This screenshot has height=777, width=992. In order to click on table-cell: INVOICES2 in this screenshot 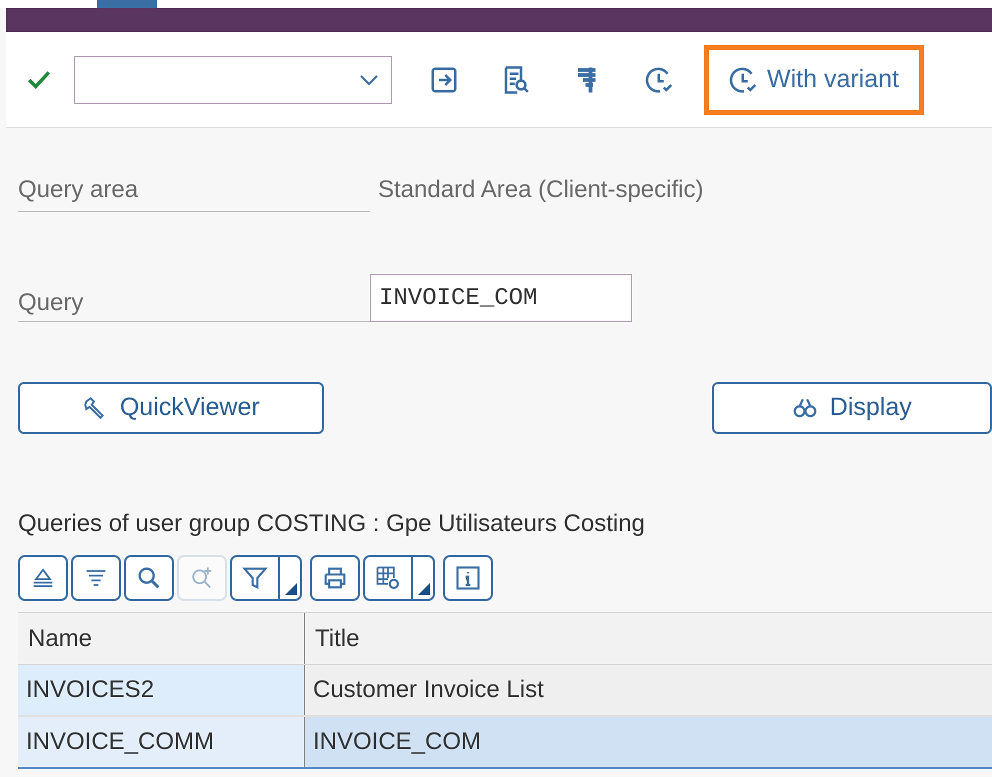, I will do `click(161, 690)`.